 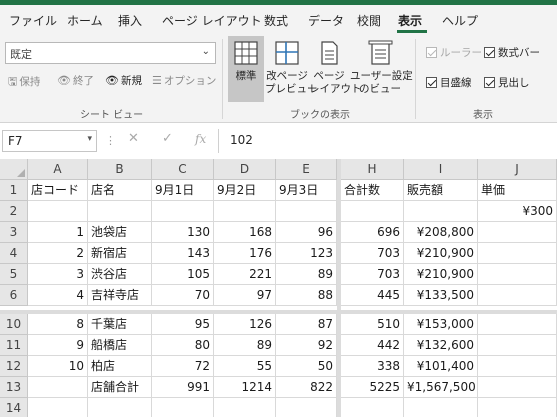 What do you see at coordinates (184, 80) in the screenshot?
I see `view-options-button: ☰ オプション` at bounding box center [184, 80].